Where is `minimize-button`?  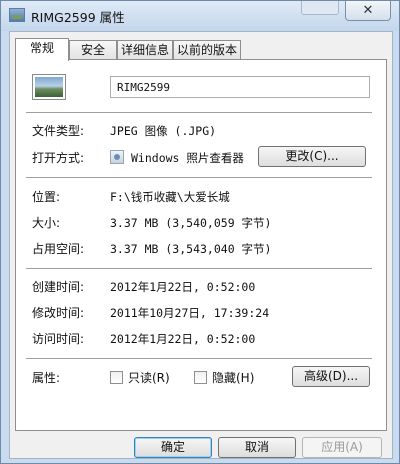 minimize-button is located at coordinates (320, 8).